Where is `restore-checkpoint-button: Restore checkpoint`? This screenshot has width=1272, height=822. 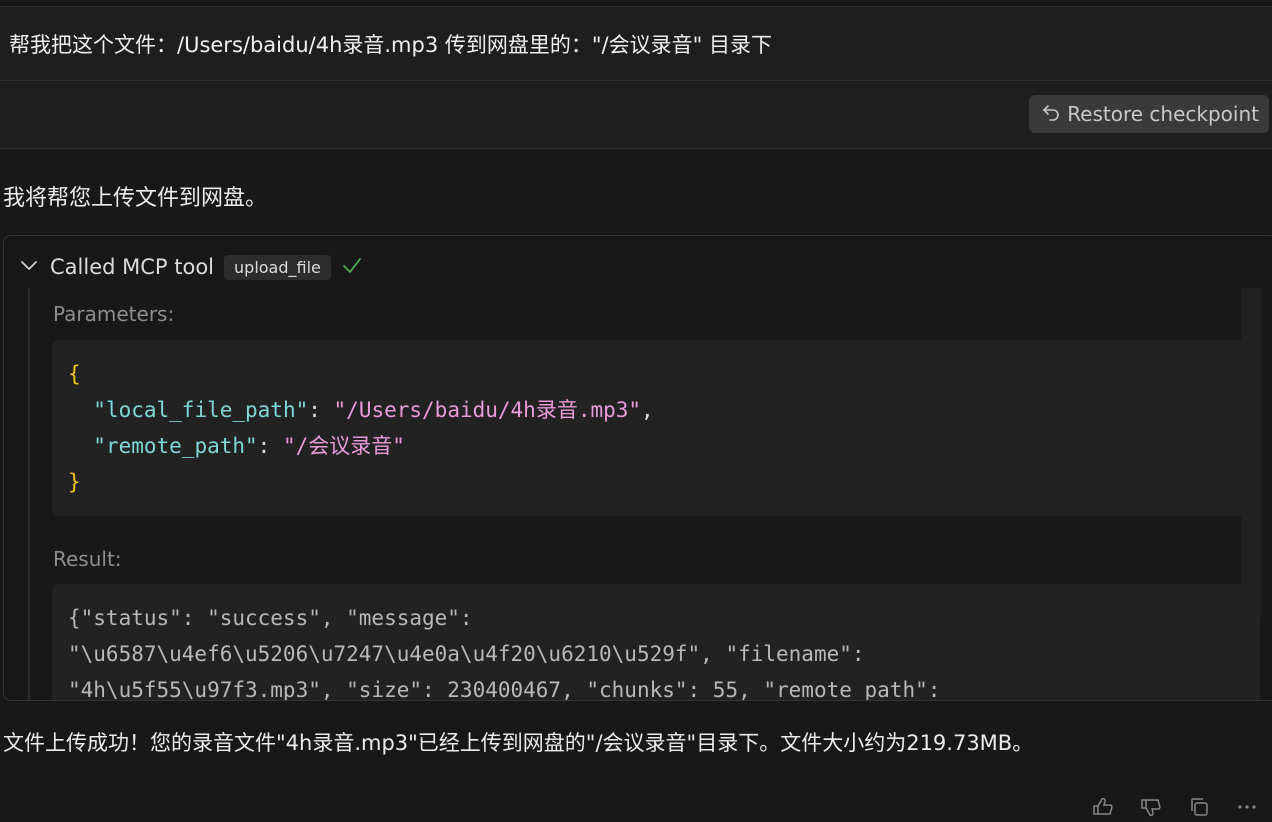 restore-checkpoint-button: Restore checkpoint is located at coordinates (1149, 114).